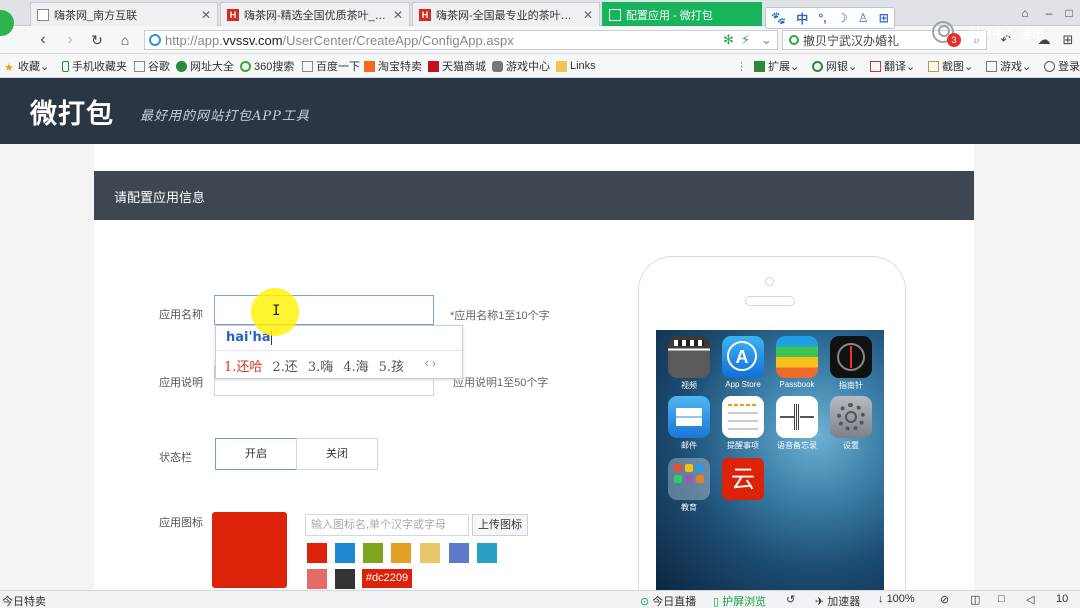 The image size is (1080, 608). What do you see at coordinates (790, 599) in the screenshot?
I see `status-history-icon: ↺` at bounding box center [790, 599].